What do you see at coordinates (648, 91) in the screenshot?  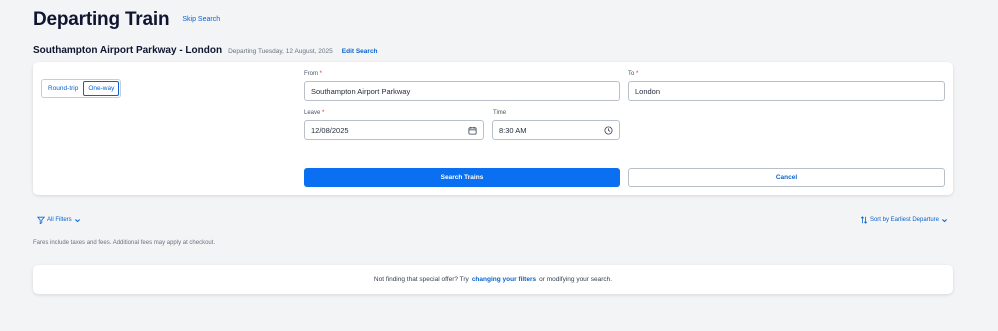 I see `to-value: London` at bounding box center [648, 91].